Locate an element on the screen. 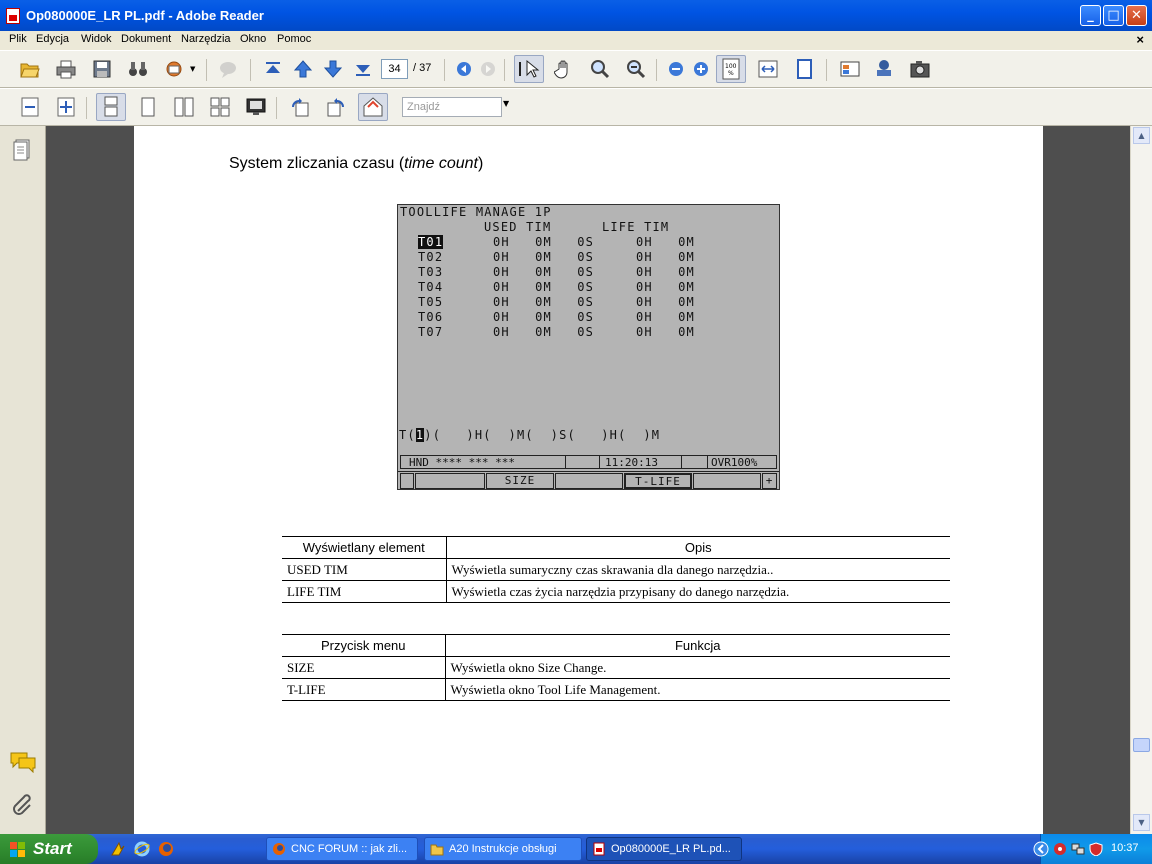 The height and width of the screenshot is (864, 1152). svg-text: 100 is located at coordinates (731, 66).